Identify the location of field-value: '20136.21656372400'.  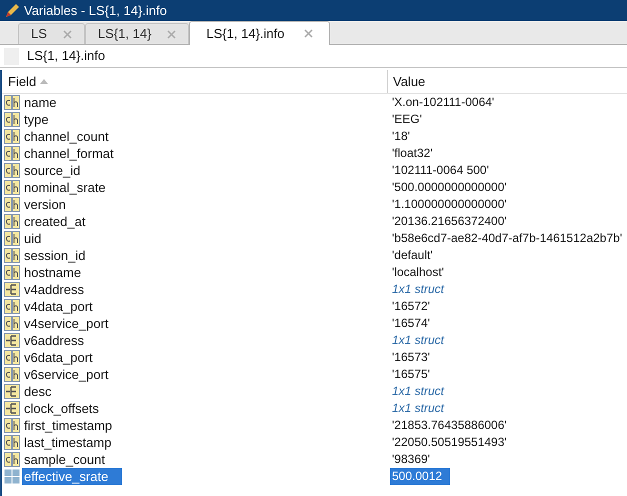
(449, 221).